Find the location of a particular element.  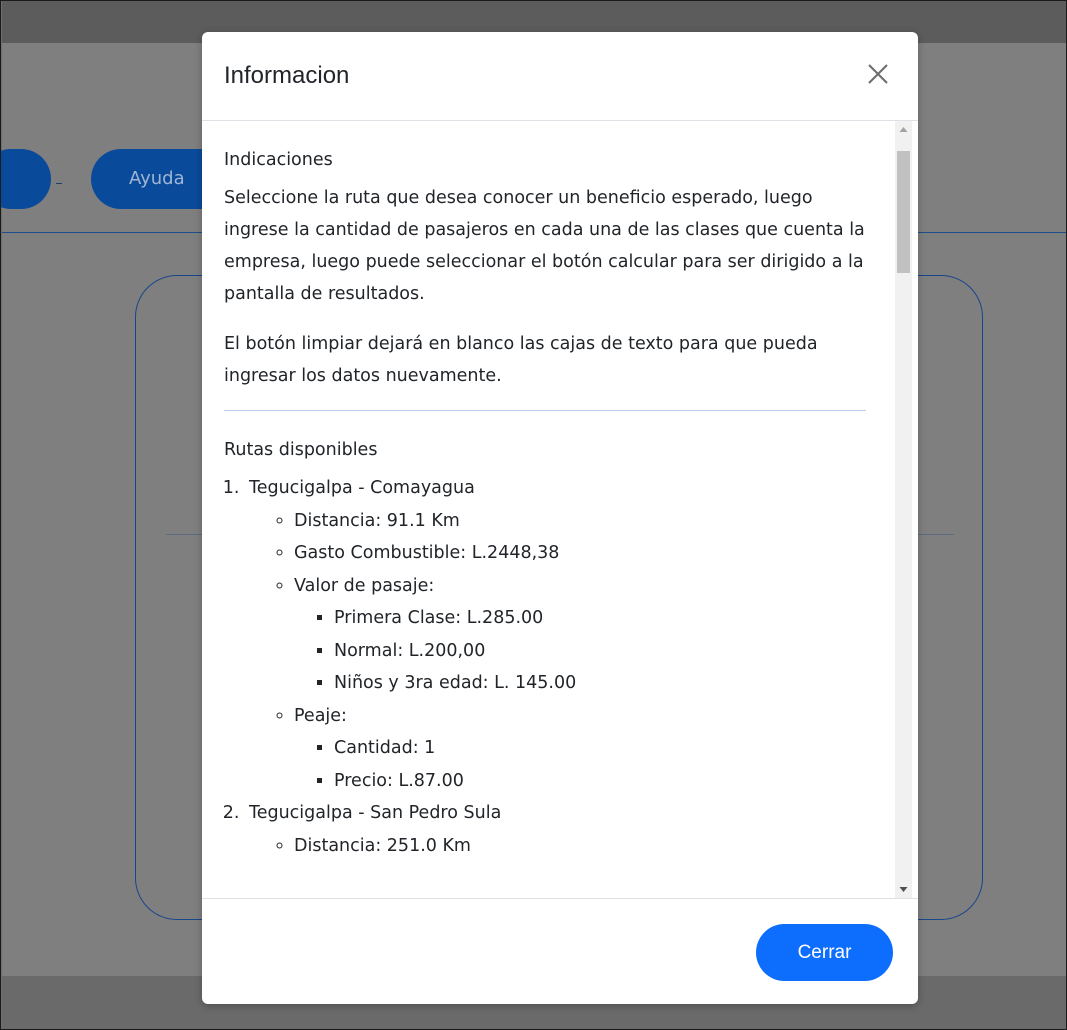

route-fuel-cost: Gasto Combustible: L.2448,38 is located at coordinates (580, 553).